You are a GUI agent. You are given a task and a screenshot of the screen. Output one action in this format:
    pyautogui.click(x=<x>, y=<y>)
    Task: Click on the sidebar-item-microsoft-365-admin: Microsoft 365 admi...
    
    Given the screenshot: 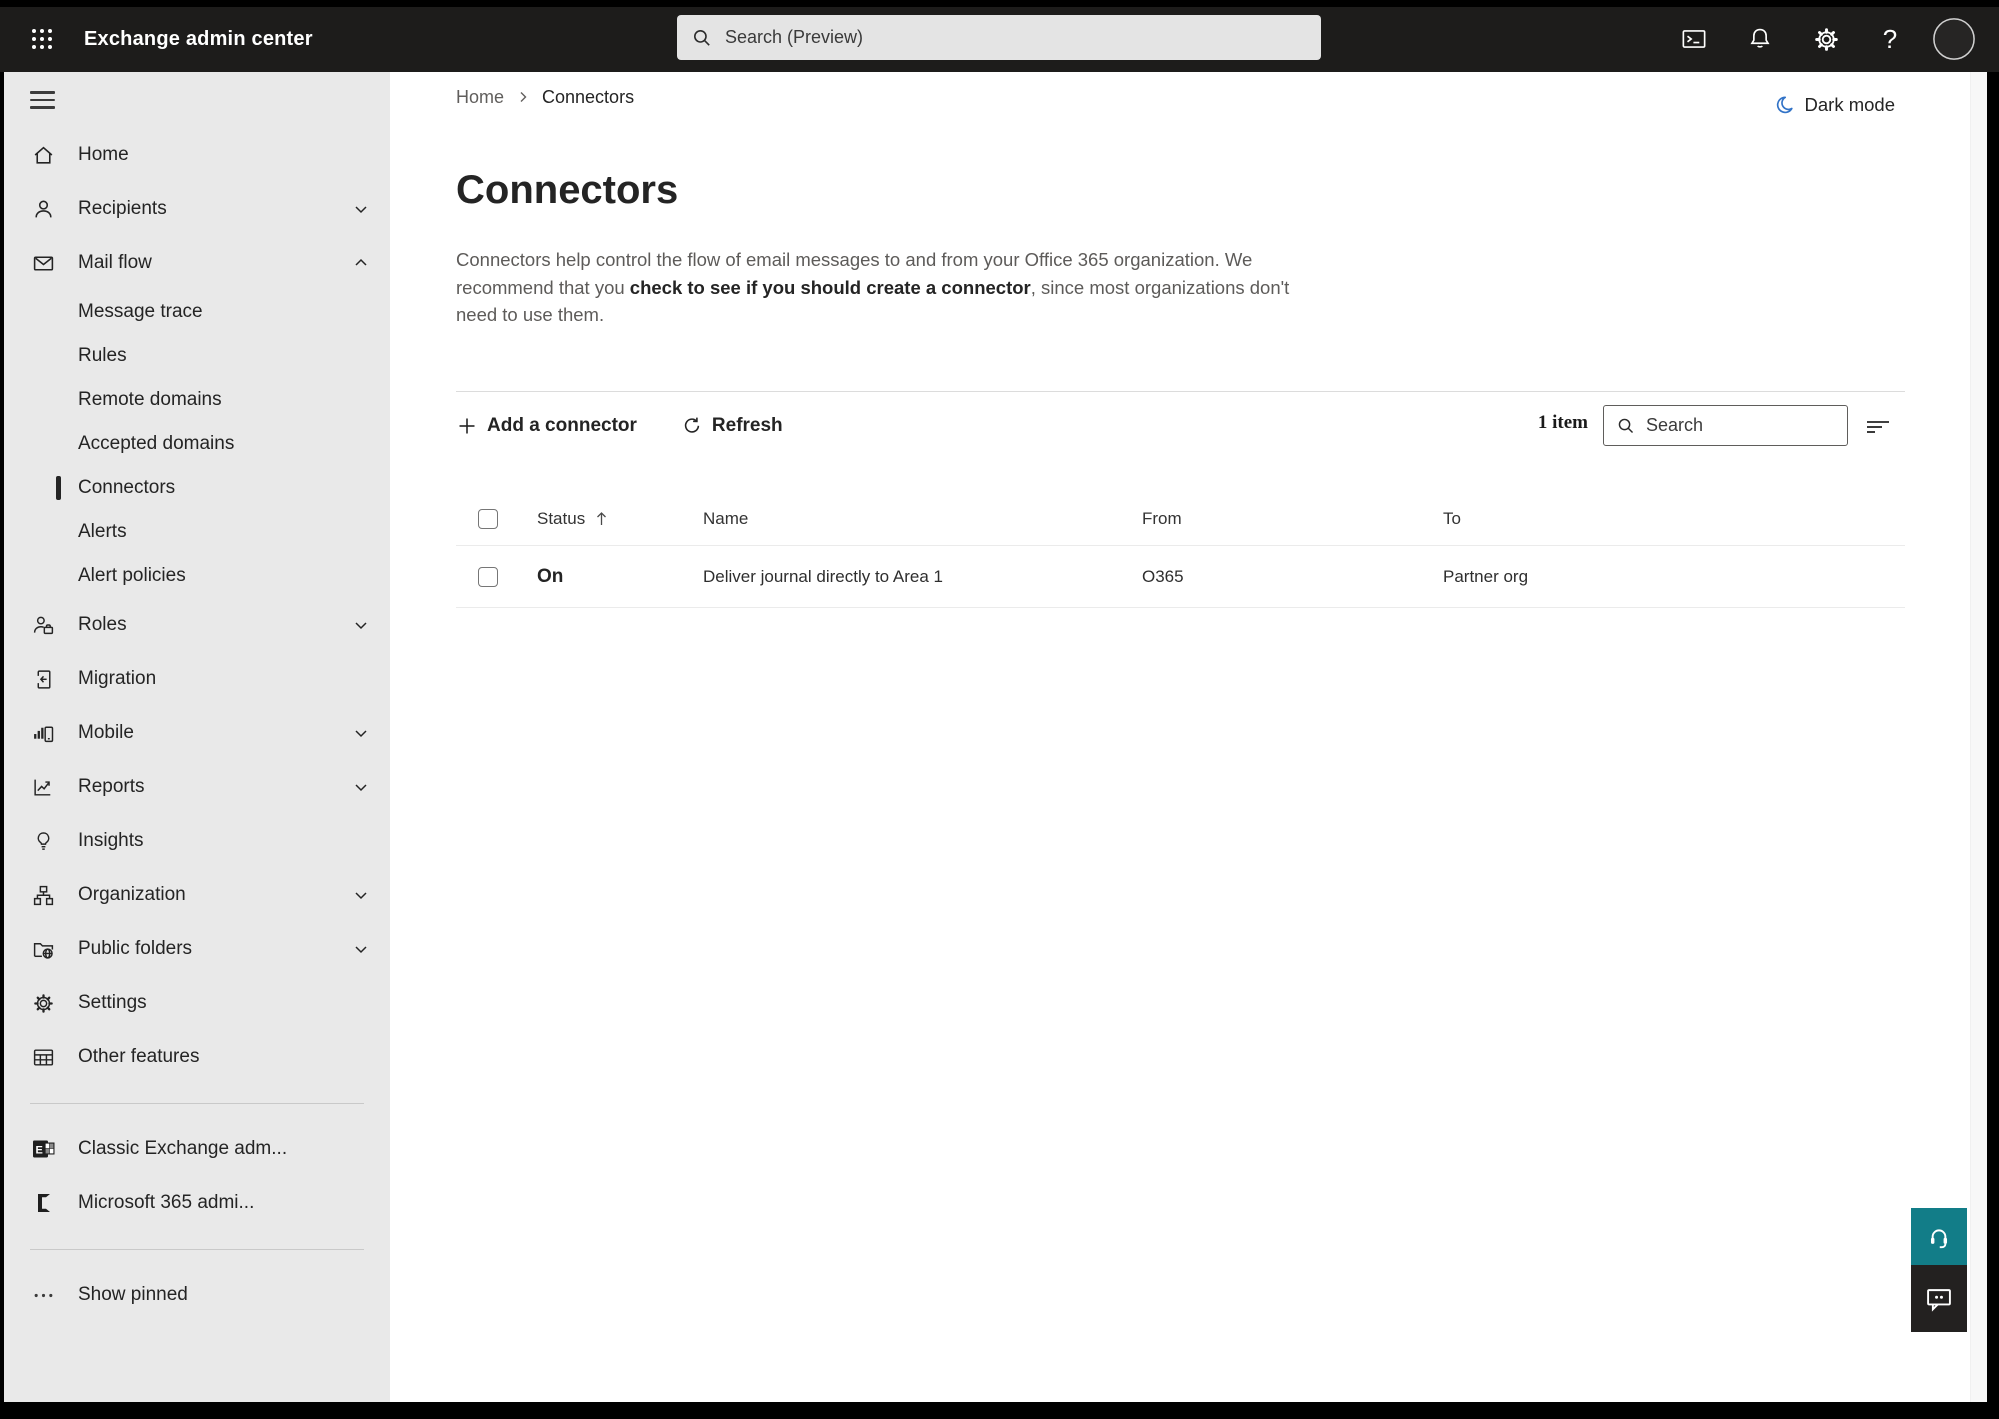 What is the action you would take?
    pyautogui.click(x=197, y=1203)
    